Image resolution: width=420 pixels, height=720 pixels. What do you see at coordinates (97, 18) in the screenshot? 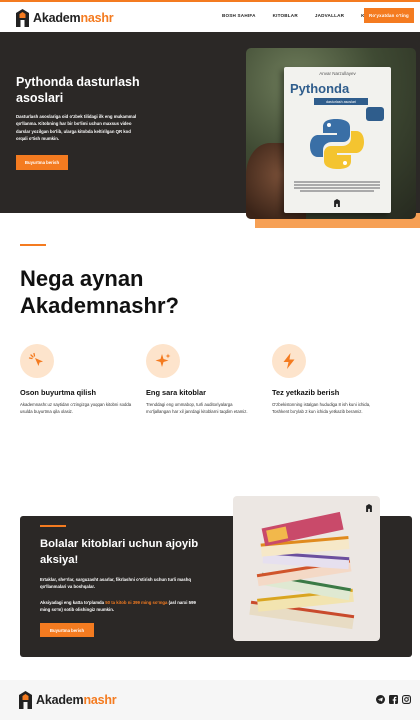
I see `logo-text-accent: nashr` at bounding box center [97, 18].